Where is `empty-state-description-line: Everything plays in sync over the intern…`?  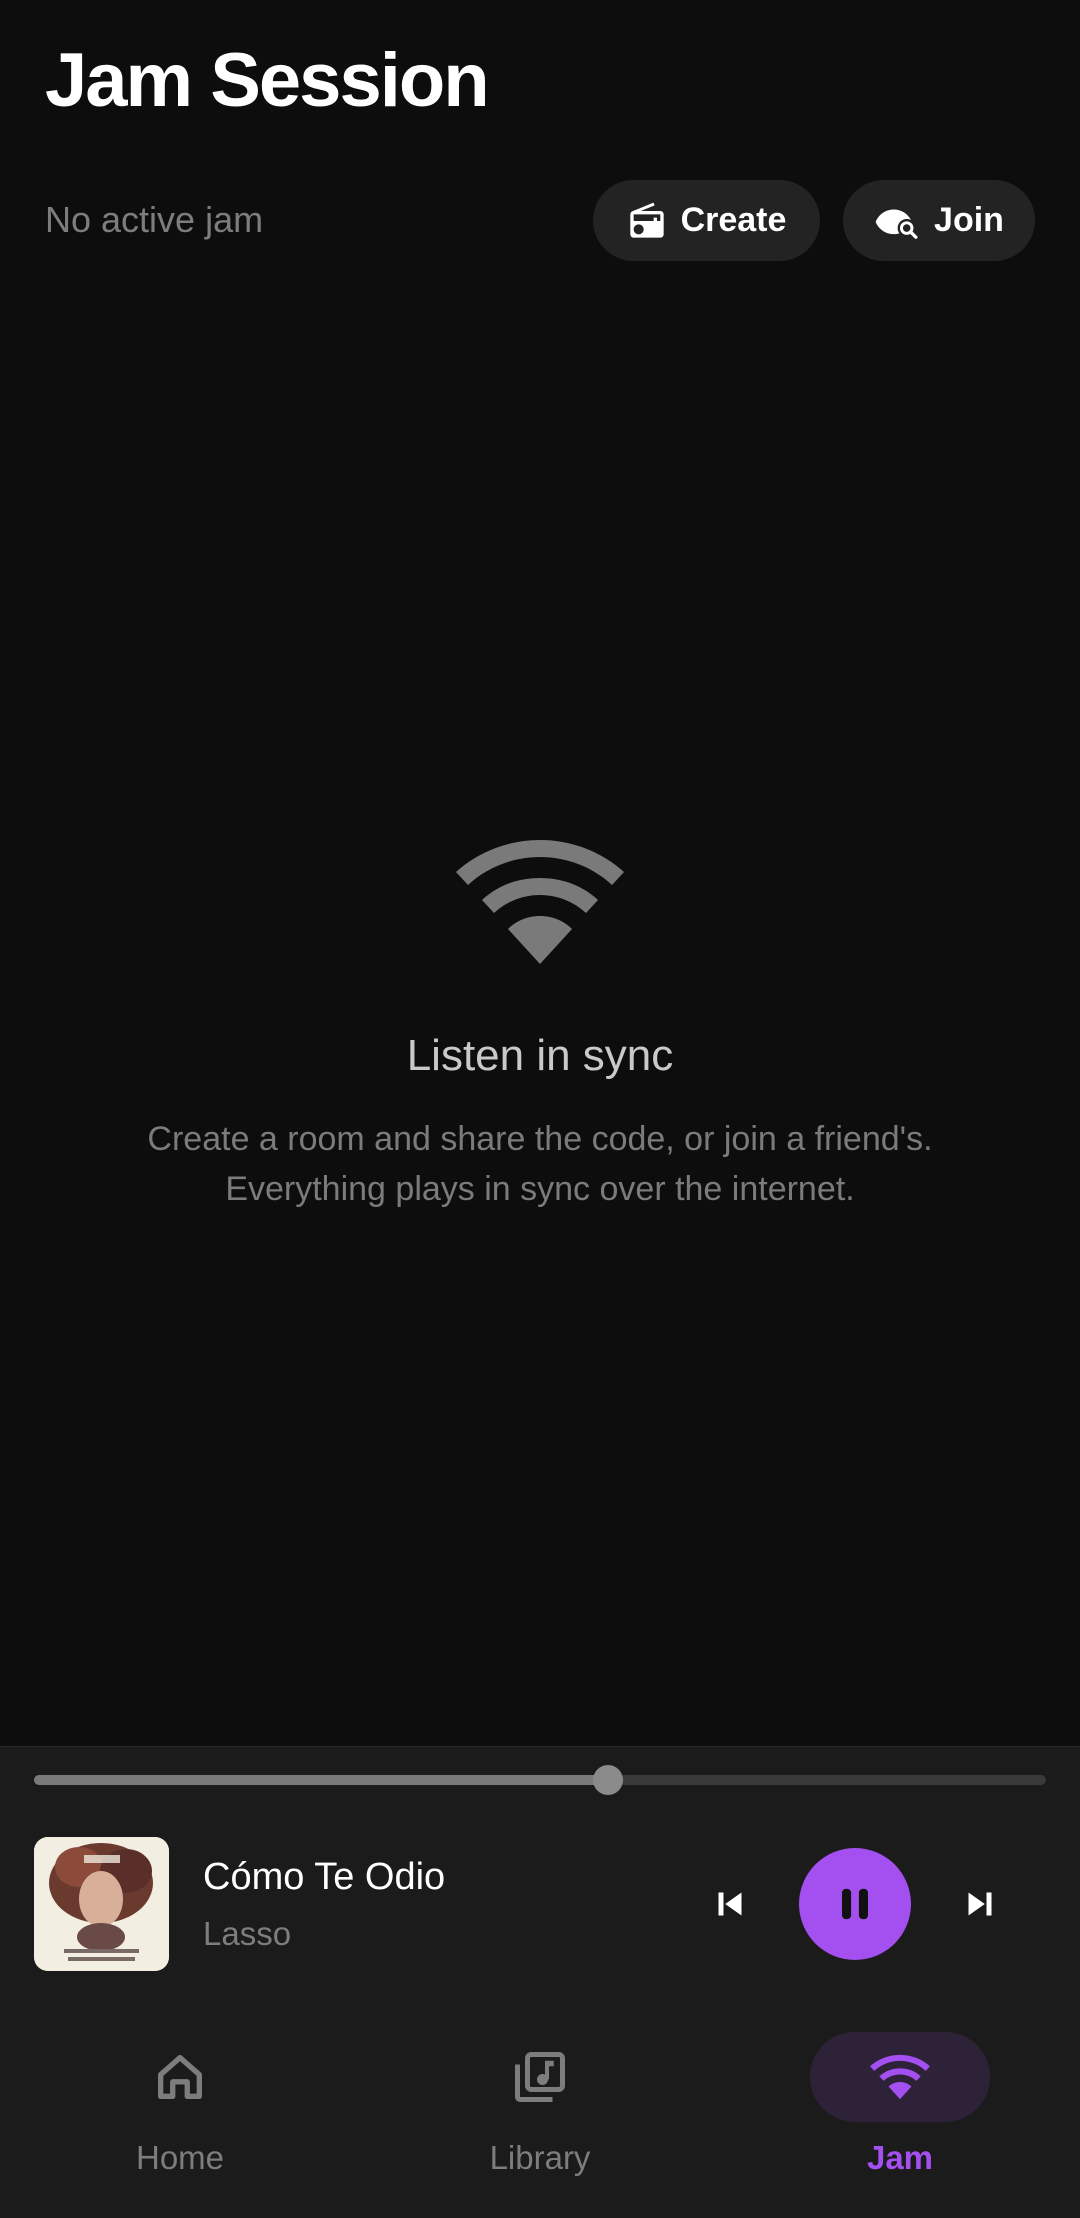 empty-state-description-line: Everything plays in sync over the intern… is located at coordinates (540, 1189).